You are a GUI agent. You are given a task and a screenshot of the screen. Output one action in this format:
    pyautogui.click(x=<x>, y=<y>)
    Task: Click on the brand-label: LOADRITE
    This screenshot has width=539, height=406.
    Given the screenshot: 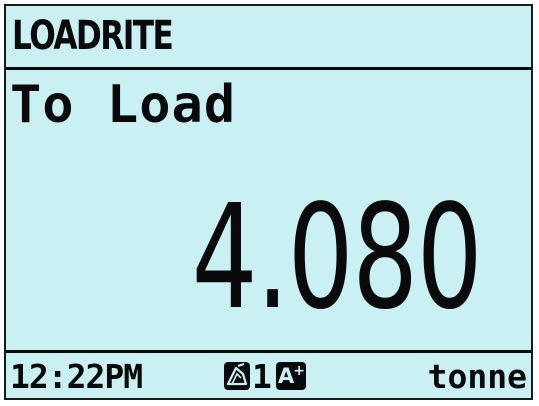 What is the action you would take?
    pyautogui.click(x=93, y=36)
    